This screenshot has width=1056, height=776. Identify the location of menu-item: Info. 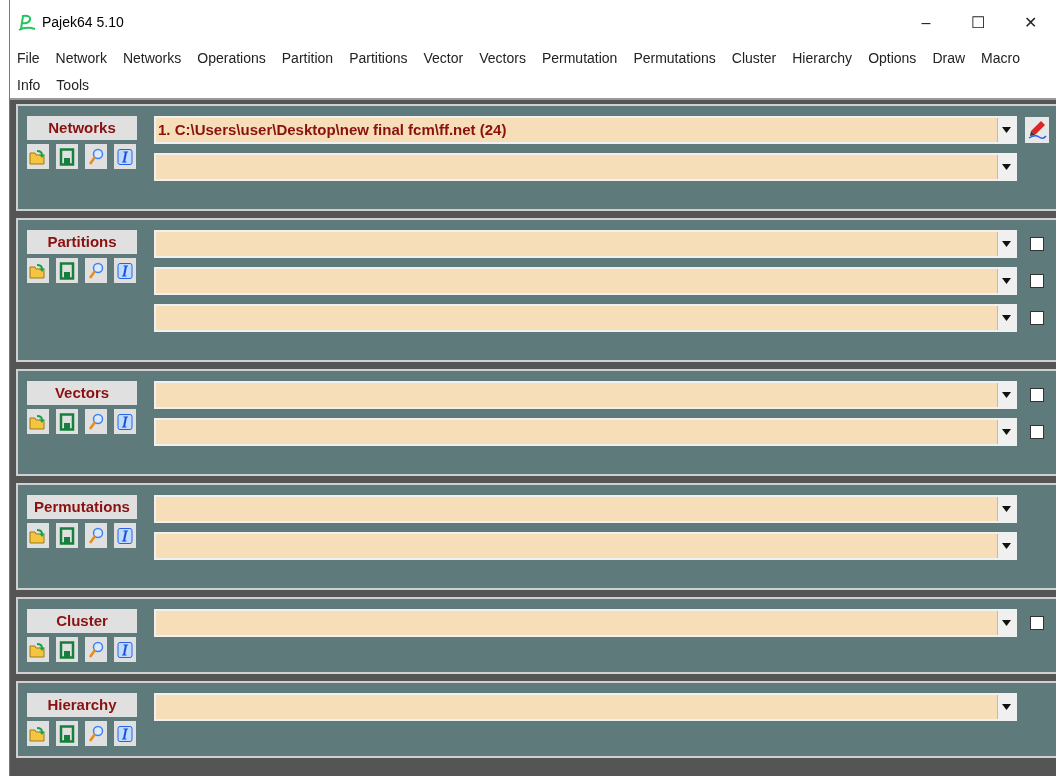
(29, 85).